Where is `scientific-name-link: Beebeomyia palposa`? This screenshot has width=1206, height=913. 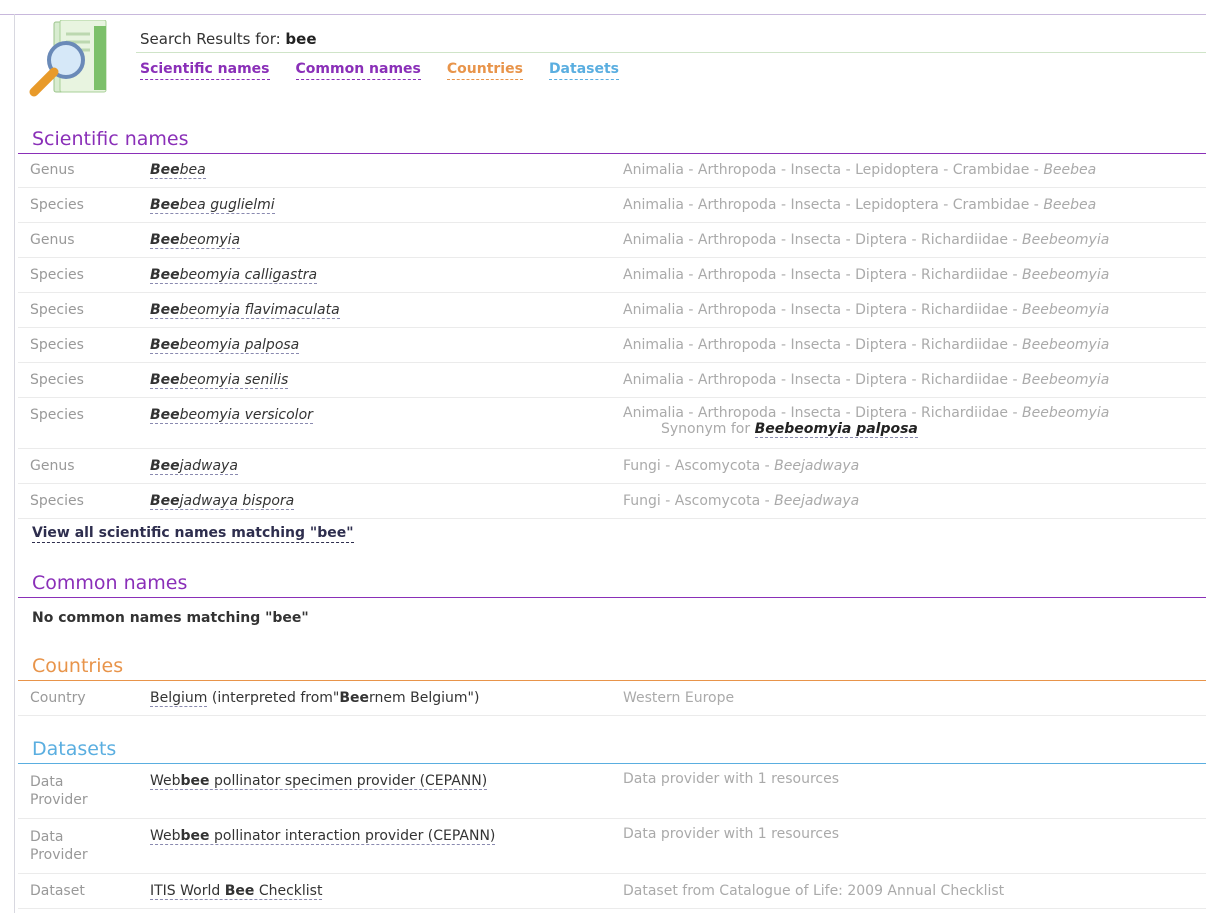
scientific-name-link: Beebeomyia palposa is located at coordinates (225, 345).